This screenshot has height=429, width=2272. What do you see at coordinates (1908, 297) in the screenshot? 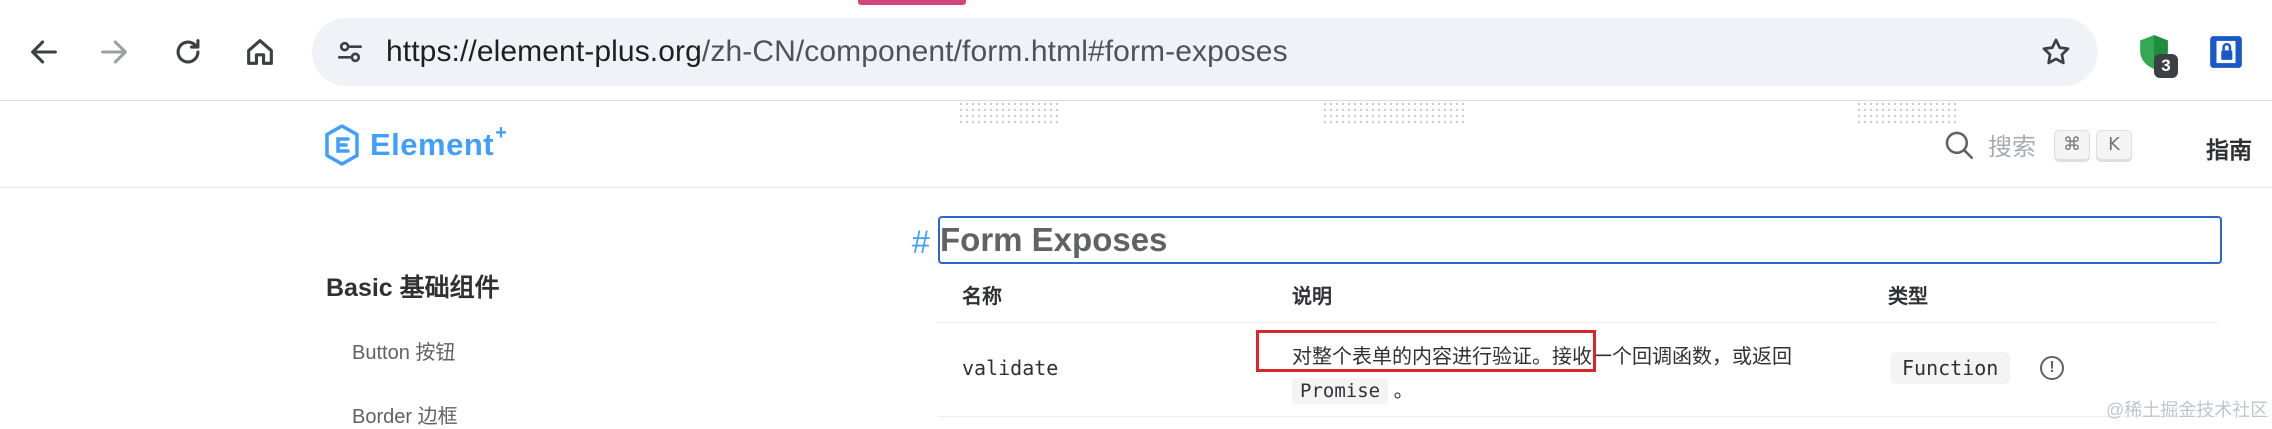
I see `column-header-type: 类型` at bounding box center [1908, 297].